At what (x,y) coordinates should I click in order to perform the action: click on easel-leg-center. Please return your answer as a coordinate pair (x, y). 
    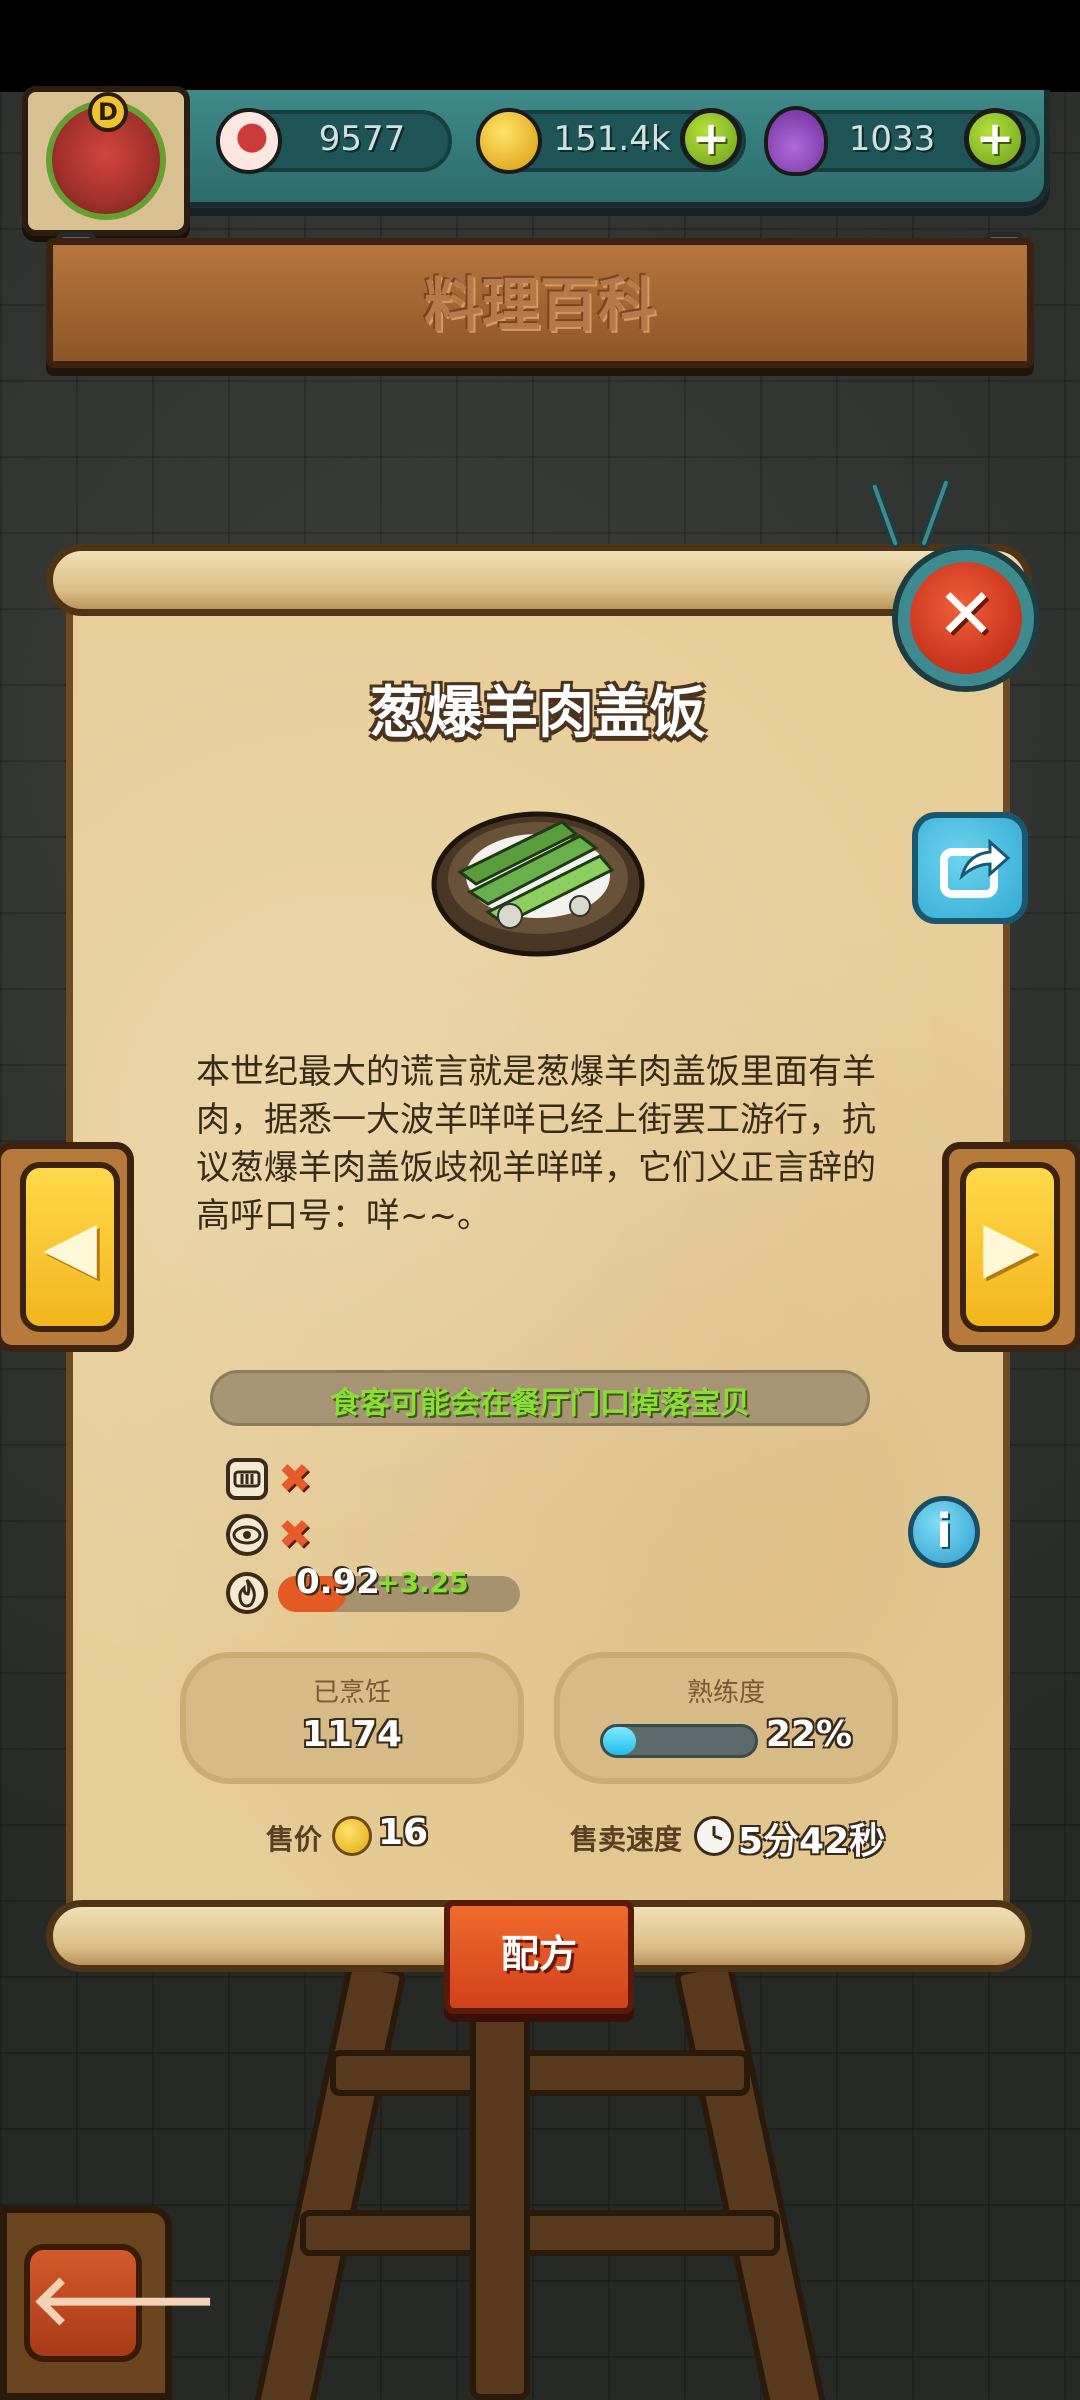
    Looking at the image, I should click on (500, 2200).